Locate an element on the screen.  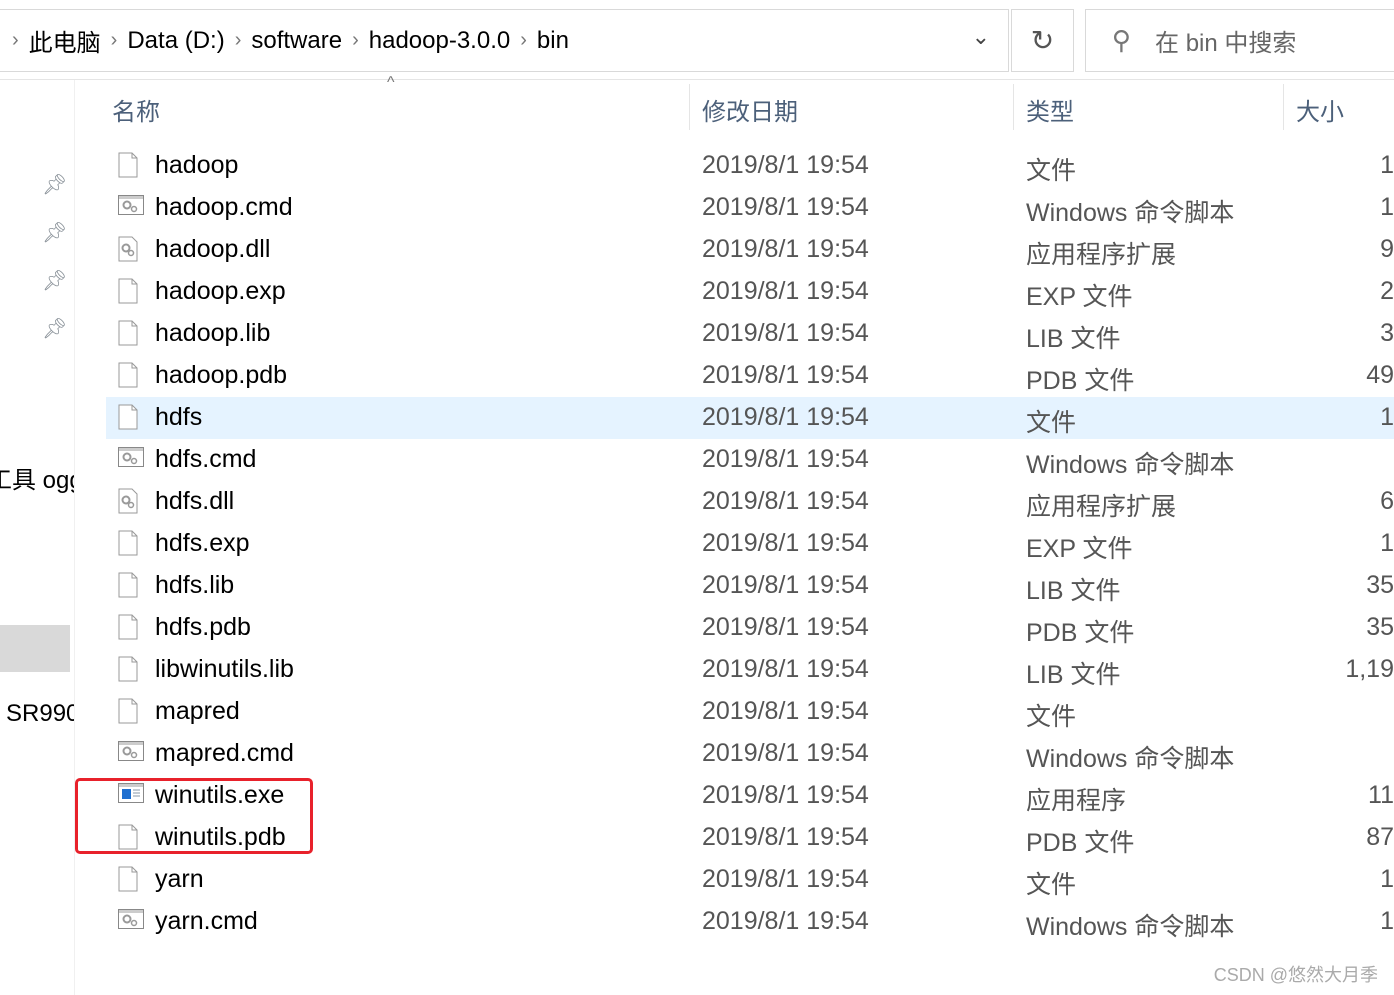
file-name: hadoop.lib is located at coordinates (213, 333).